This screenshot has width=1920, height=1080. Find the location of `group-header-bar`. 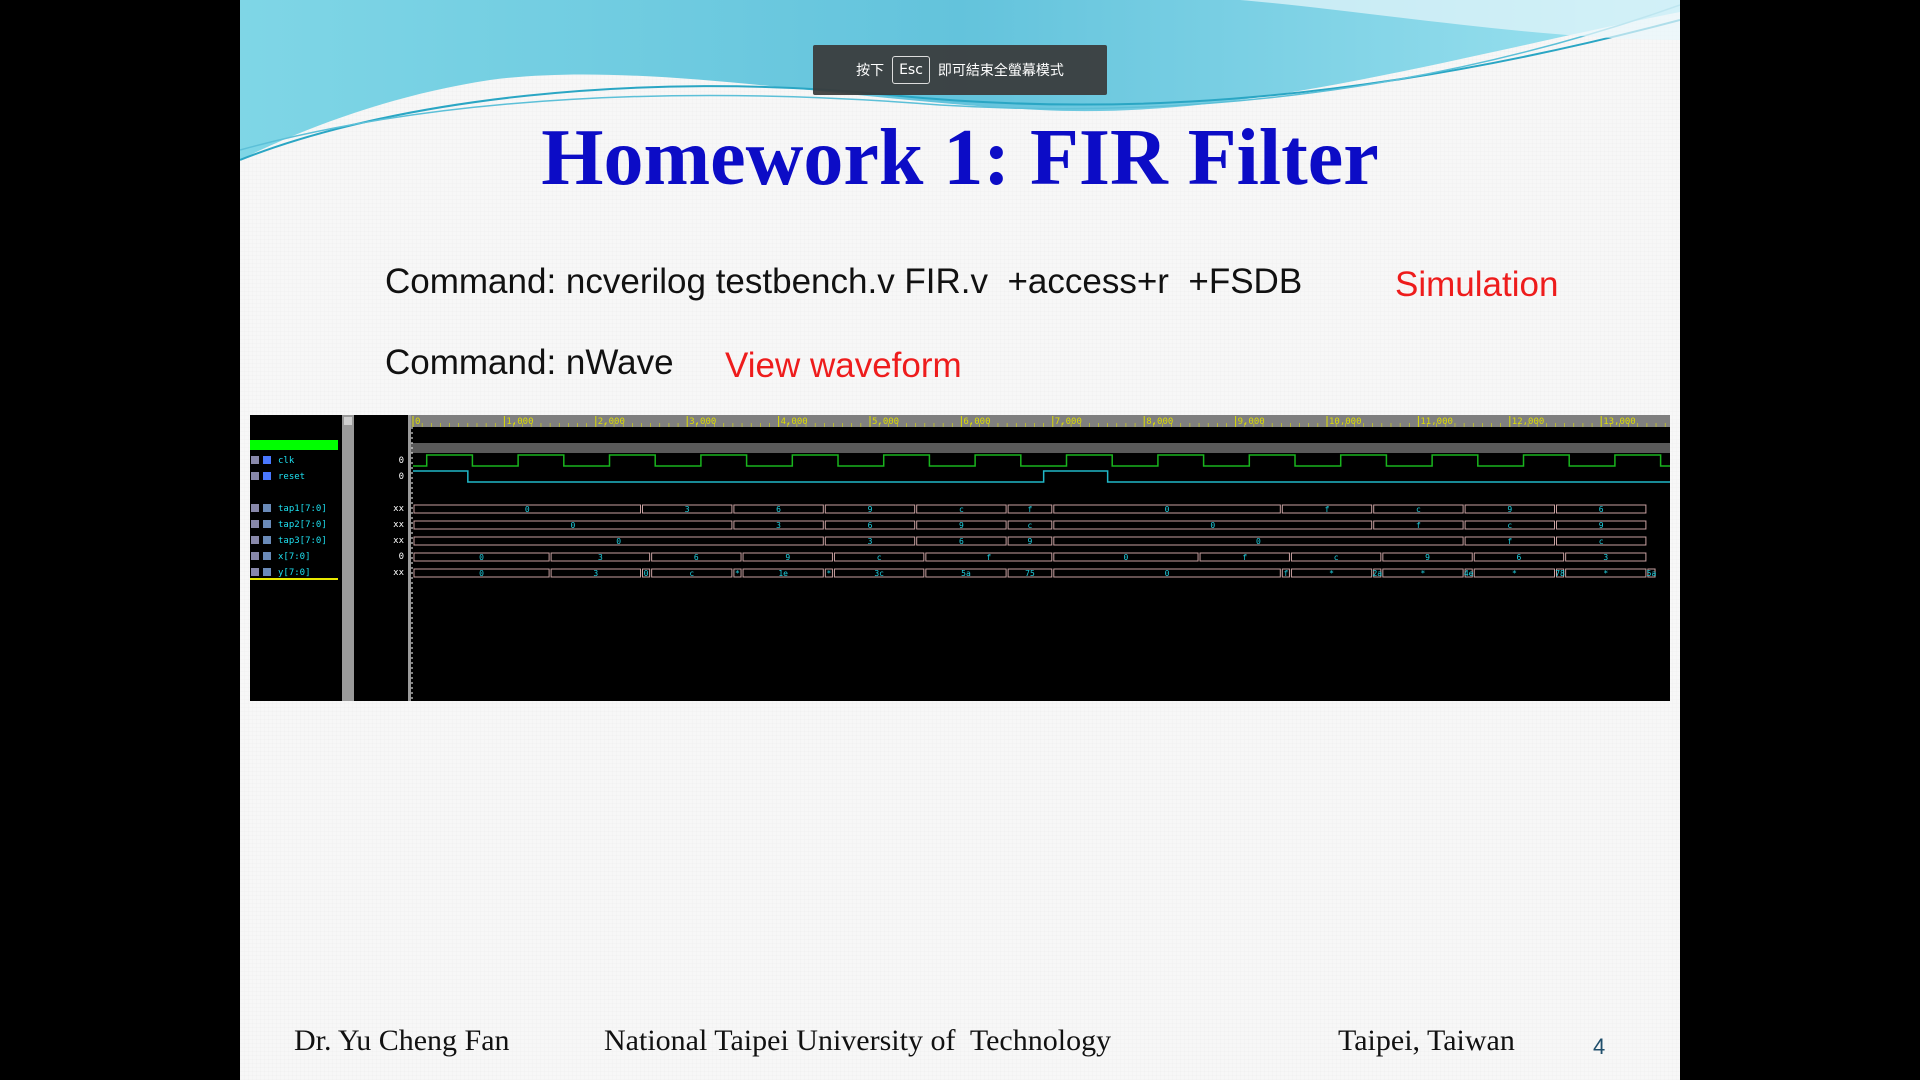

group-header-bar is located at coordinates (1040, 448).